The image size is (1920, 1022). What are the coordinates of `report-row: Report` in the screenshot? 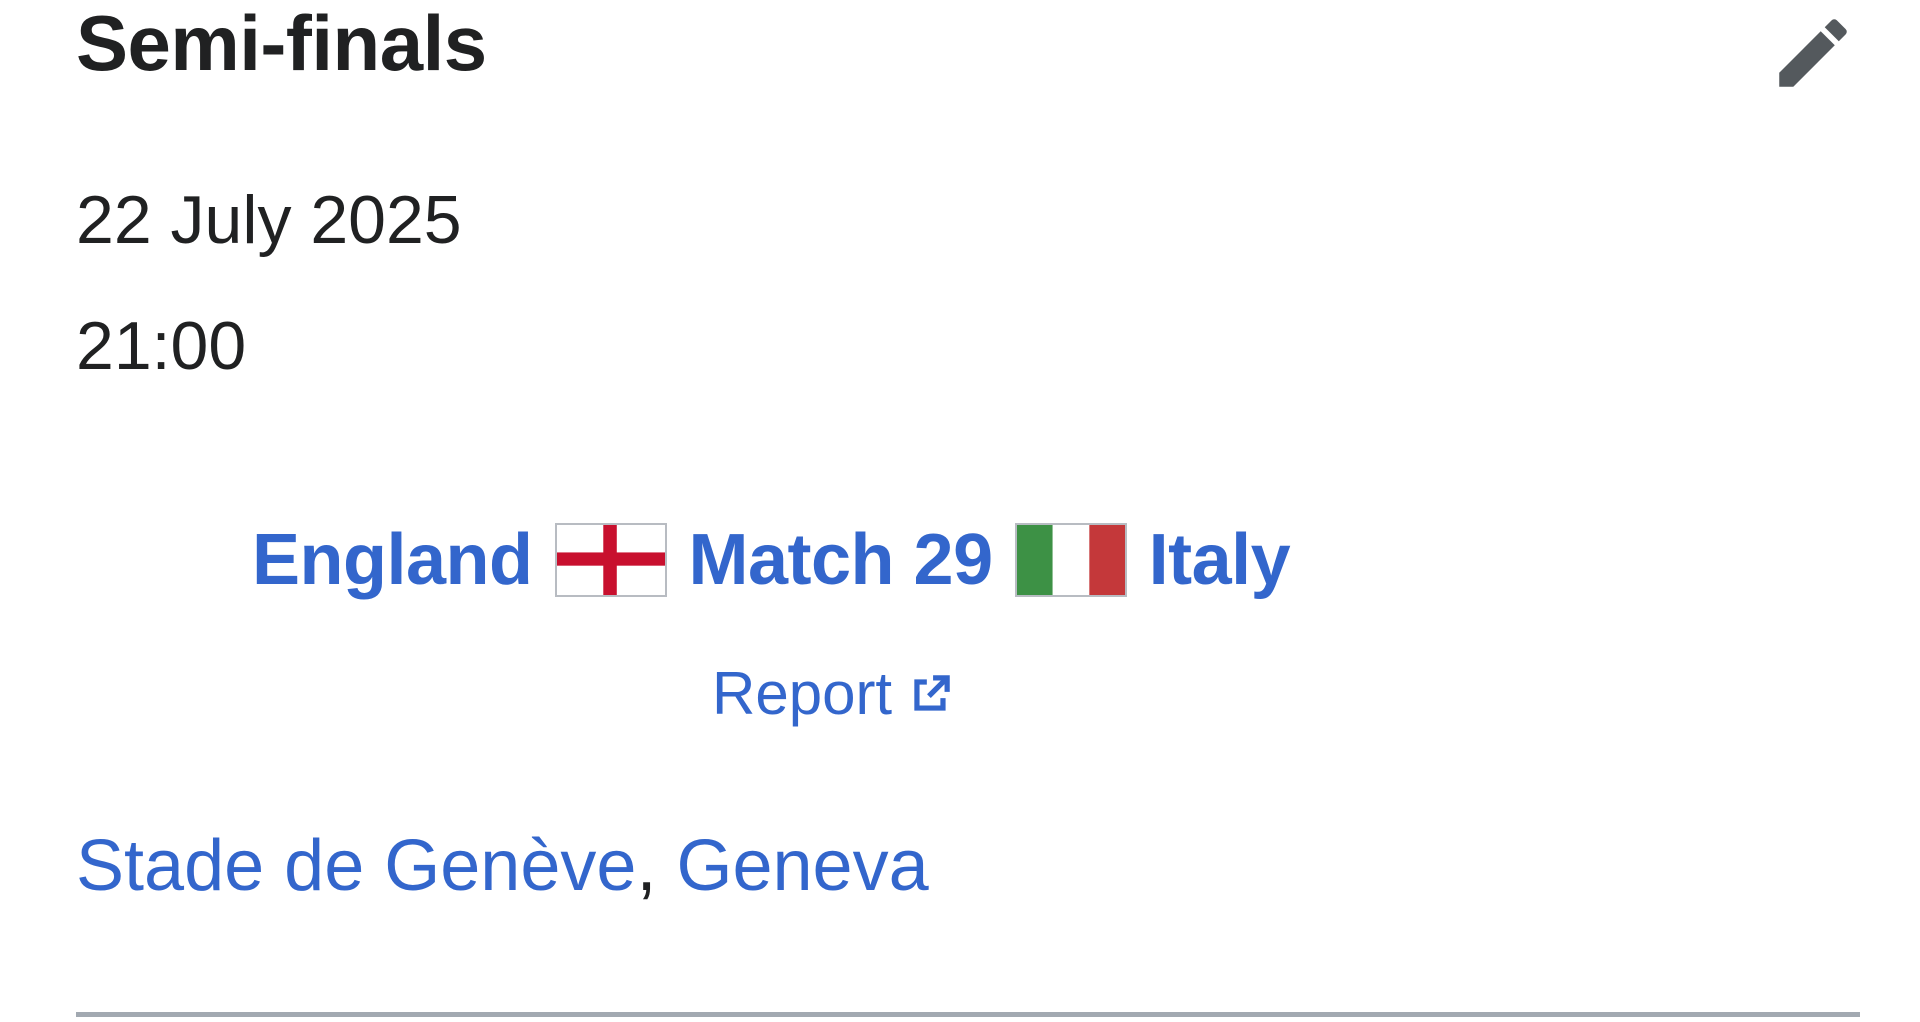 It's located at (834, 694).